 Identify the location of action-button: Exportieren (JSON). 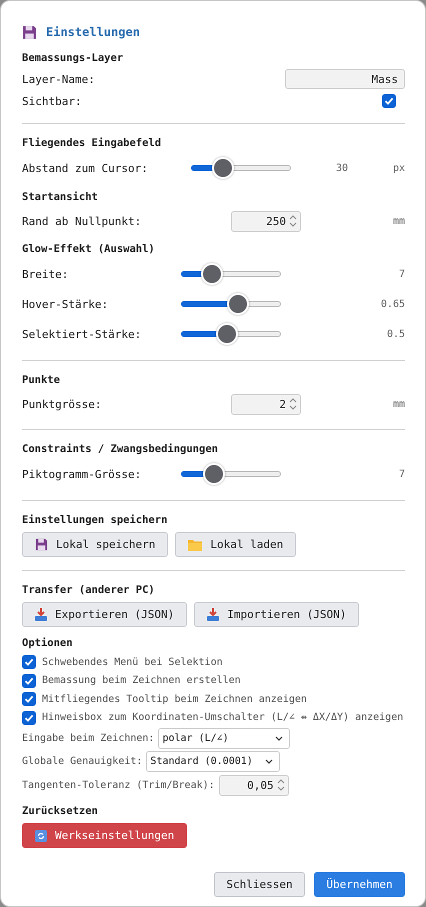
(105, 614).